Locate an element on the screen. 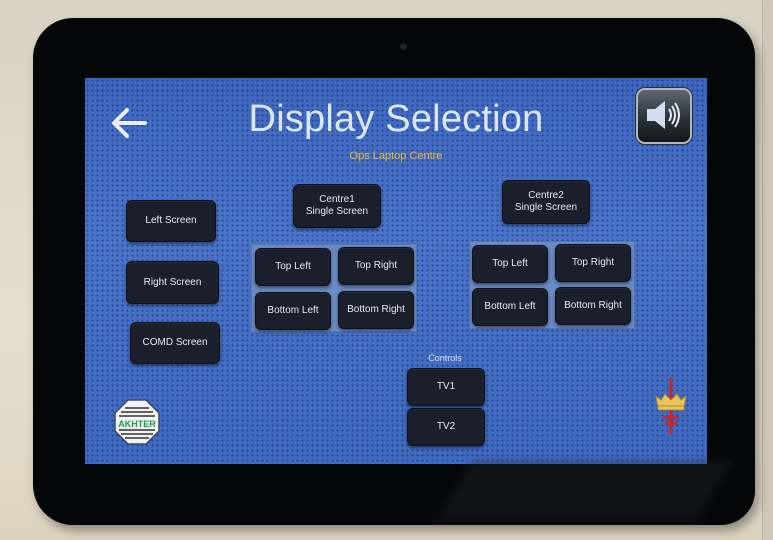 This screenshot has height=540, width=773. akhter-logo: AKHTER is located at coordinates (137, 422).